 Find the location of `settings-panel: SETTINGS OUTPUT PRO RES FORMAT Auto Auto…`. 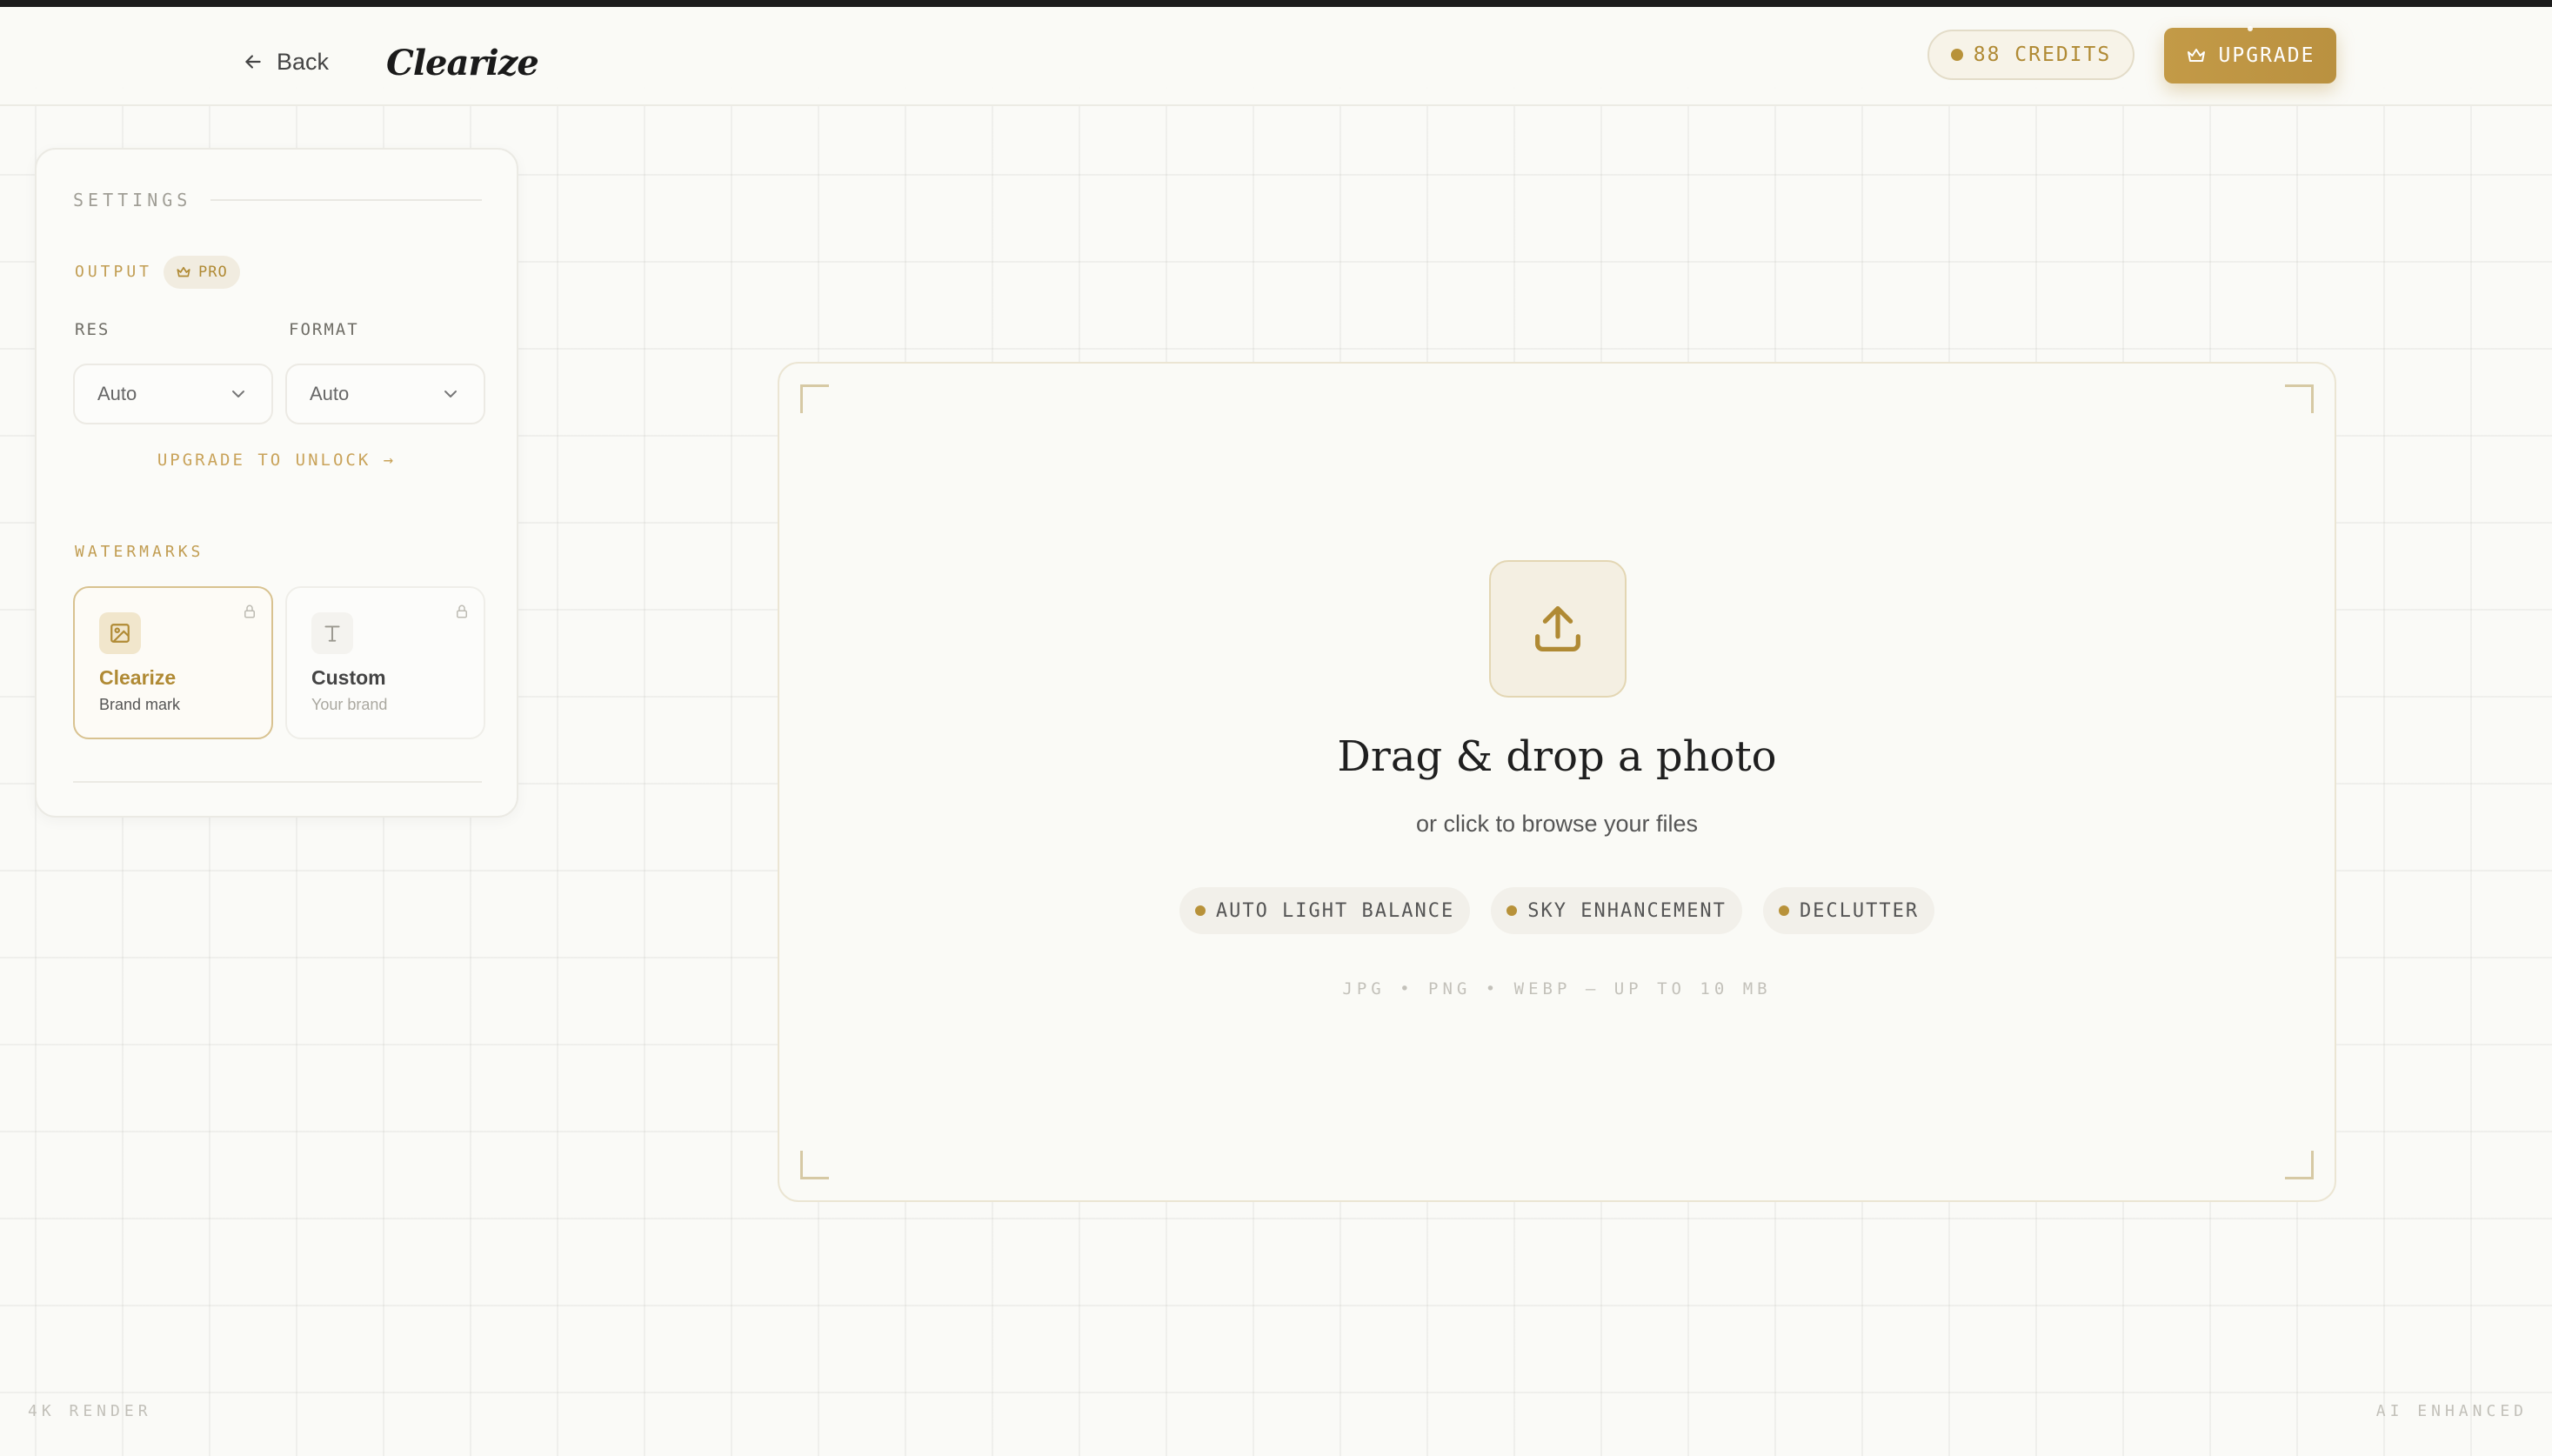

settings-panel: SETTINGS OUTPUT PRO RES FORMAT Auto Auto… is located at coordinates (276, 483).